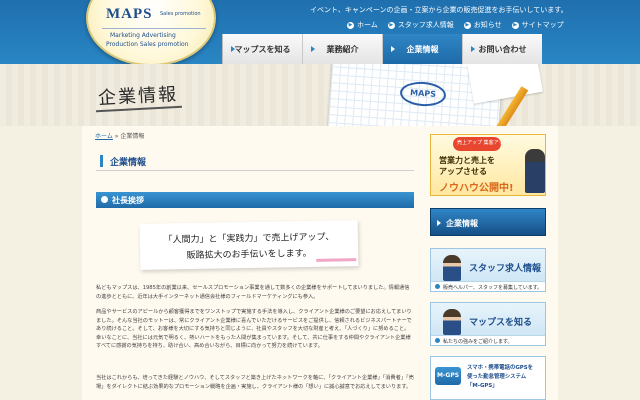  I want to click on person-icon: ▶, so click(391, 25).